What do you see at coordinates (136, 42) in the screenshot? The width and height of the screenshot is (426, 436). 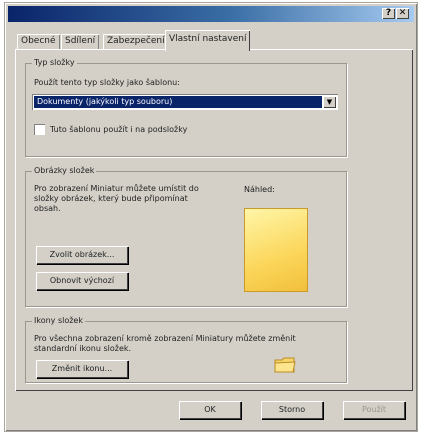 I see `tab-security: Zabezpečení` at bounding box center [136, 42].